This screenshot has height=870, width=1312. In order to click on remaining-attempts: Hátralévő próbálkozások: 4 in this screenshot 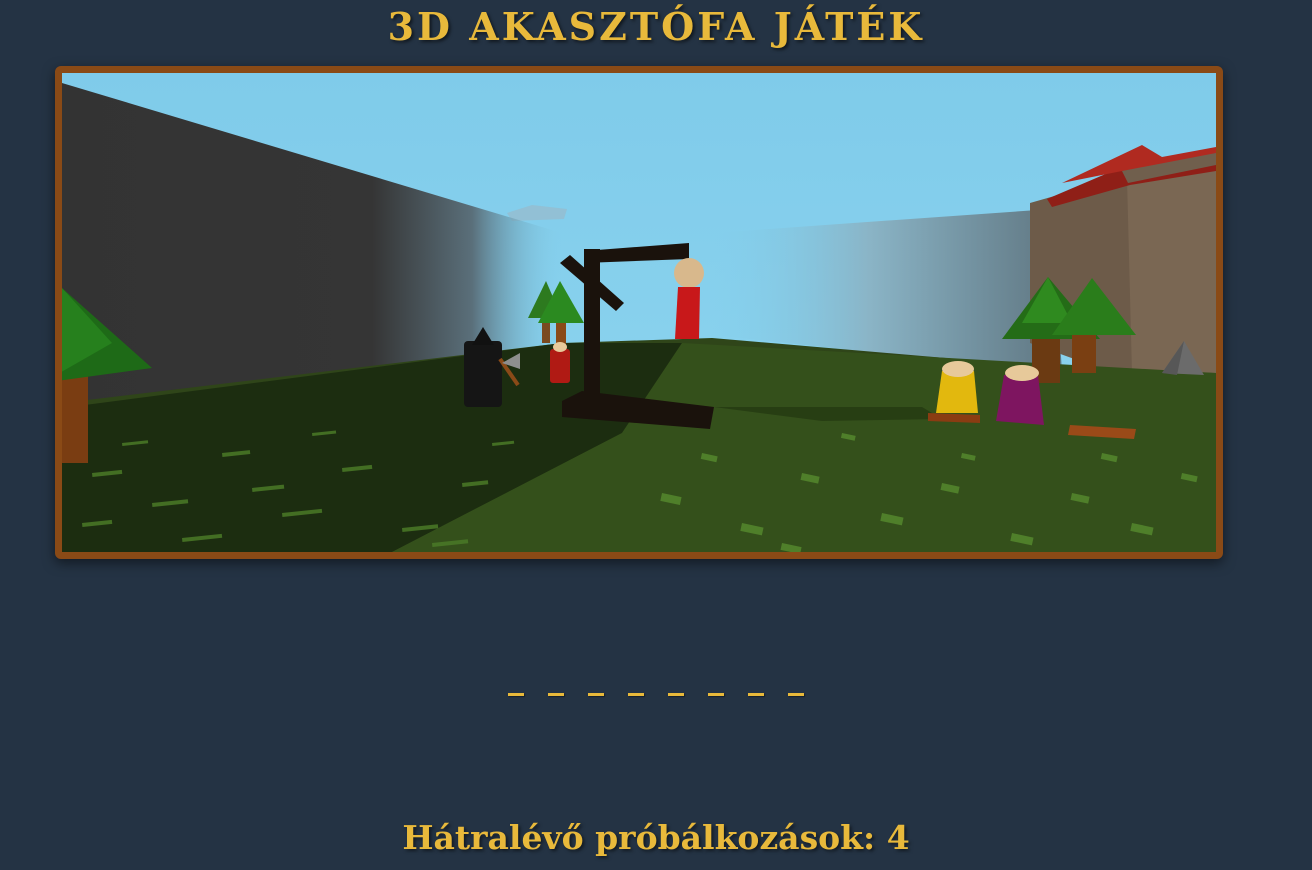, I will do `click(656, 837)`.